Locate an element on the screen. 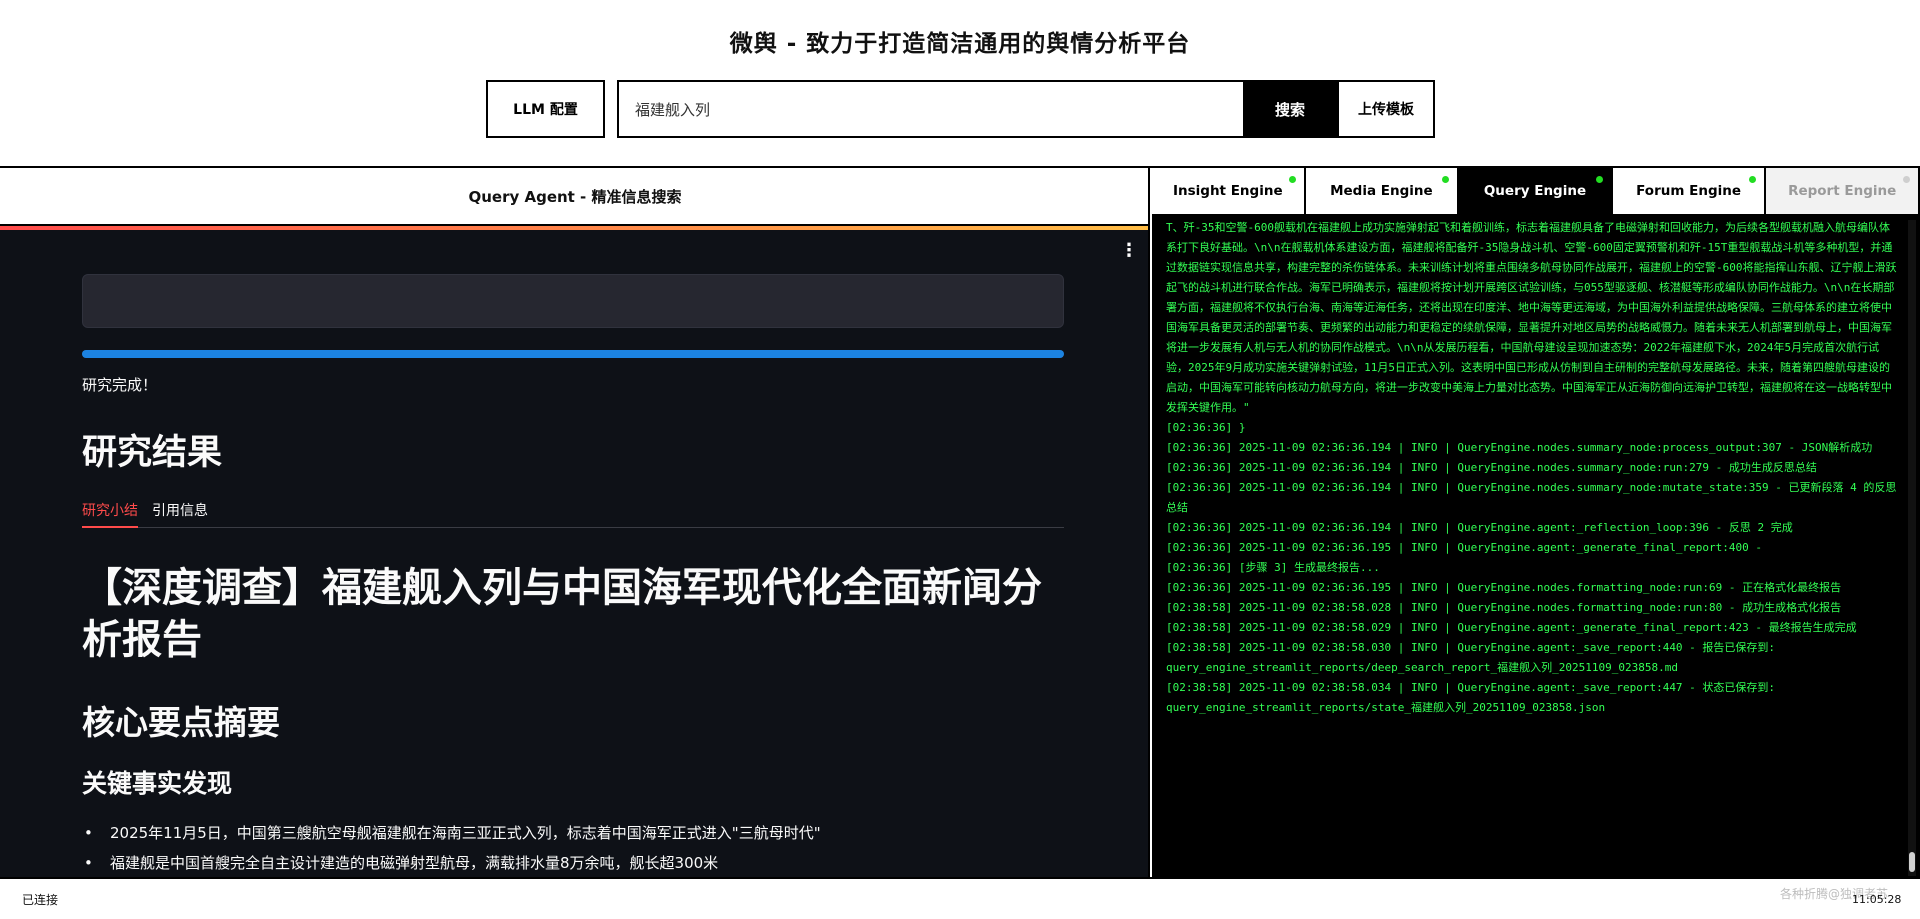  tab-label: Insight Engine is located at coordinates (1227, 191).